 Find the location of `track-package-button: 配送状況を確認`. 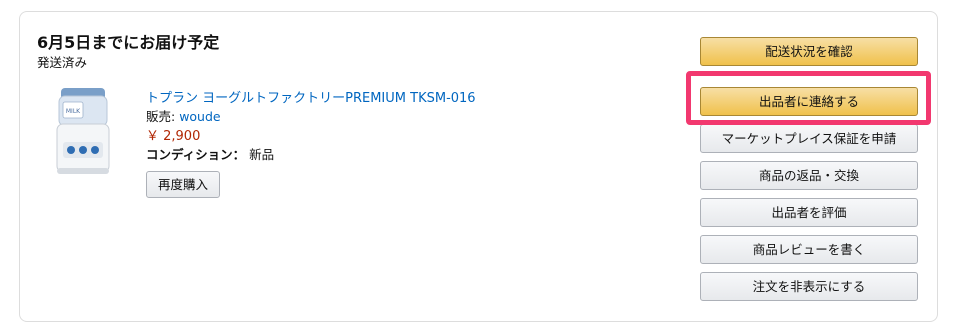

track-package-button: 配送状況を確認 is located at coordinates (809, 51).